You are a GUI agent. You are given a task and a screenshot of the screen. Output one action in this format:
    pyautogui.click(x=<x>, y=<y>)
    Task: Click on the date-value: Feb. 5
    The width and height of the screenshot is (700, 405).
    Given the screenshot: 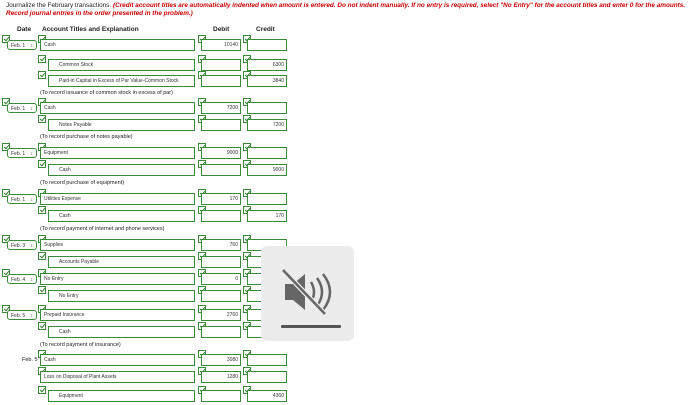 What is the action you would take?
    pyautogui.click(x=18, y=316)
    